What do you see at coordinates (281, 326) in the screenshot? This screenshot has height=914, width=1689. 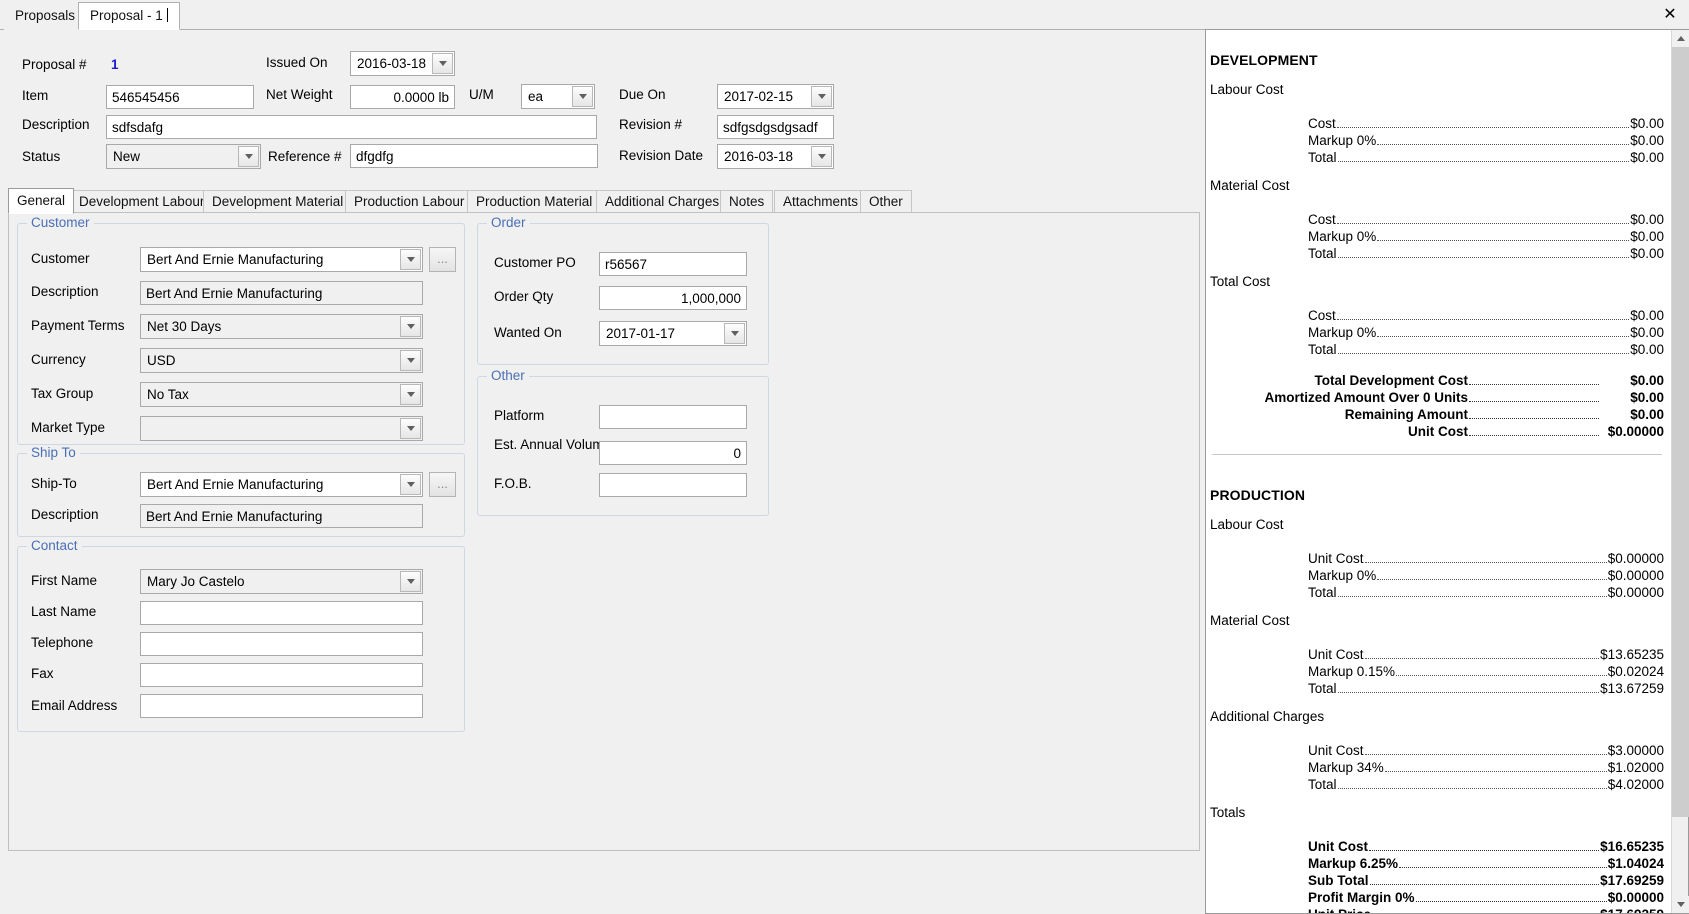 I see `payment-terms-combobox: Net 30 Days` at bounding box center [281, 326].